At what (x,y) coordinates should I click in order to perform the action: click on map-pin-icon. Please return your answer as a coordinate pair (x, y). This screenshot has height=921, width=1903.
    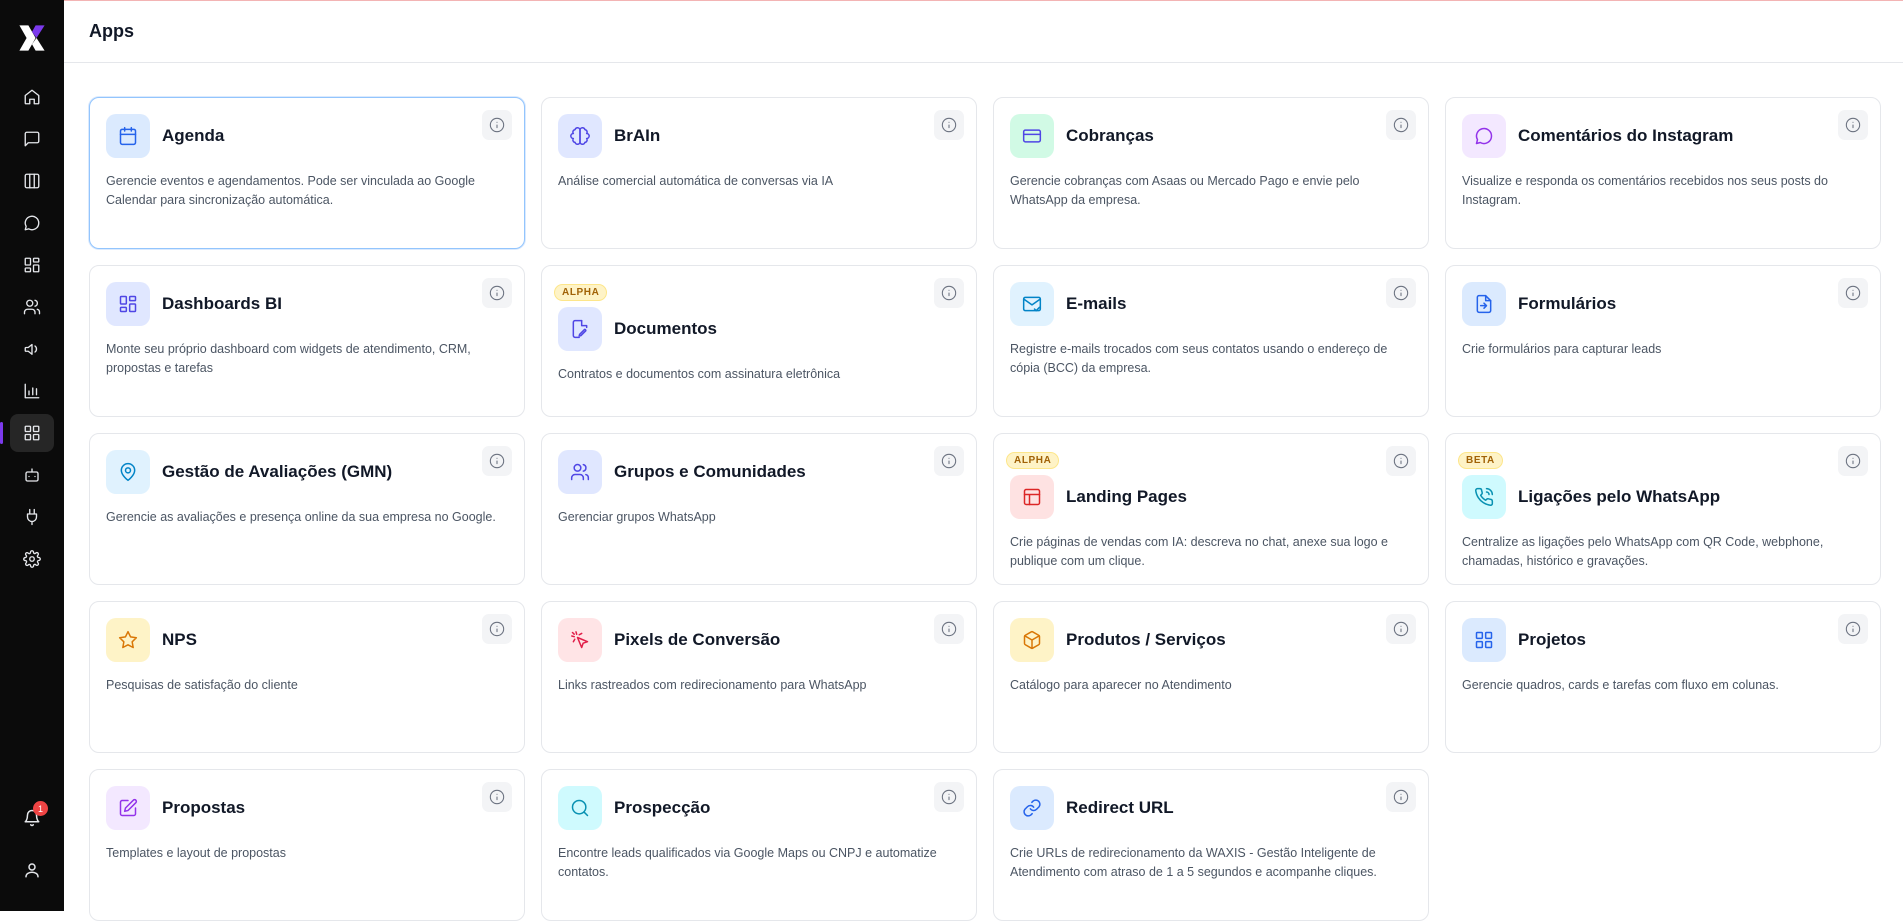
    Looking at the image, I should click on (128, 472).